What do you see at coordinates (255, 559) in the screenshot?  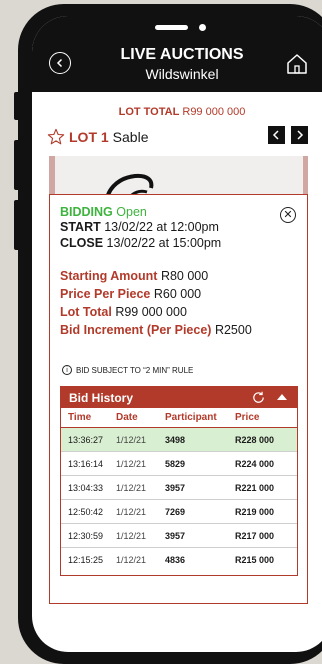 I see `cell-price: R215 000` at bounding box center [255, 559].